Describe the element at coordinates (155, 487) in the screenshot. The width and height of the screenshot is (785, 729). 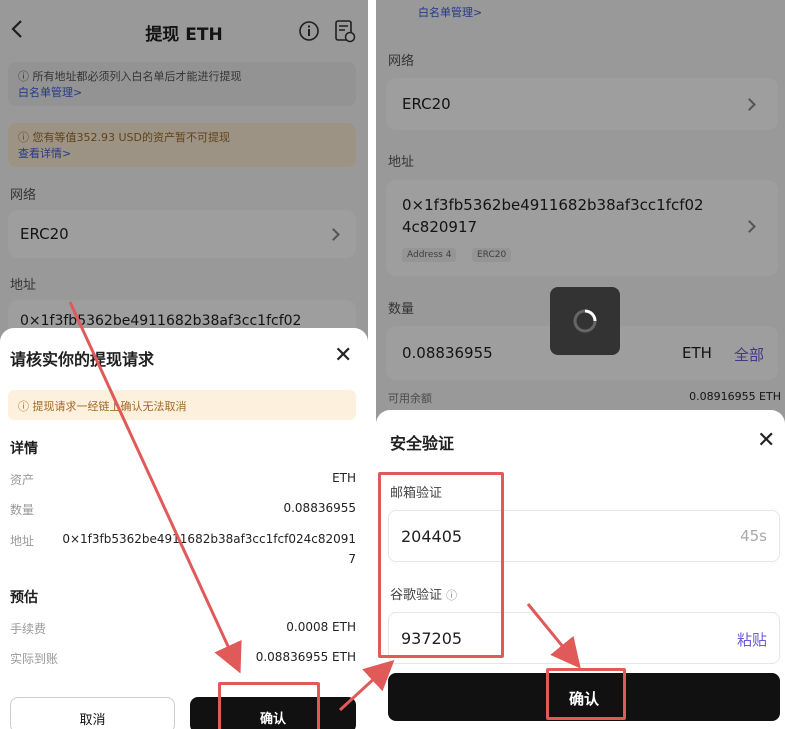
I see `arrow-to-confirm` at that location.